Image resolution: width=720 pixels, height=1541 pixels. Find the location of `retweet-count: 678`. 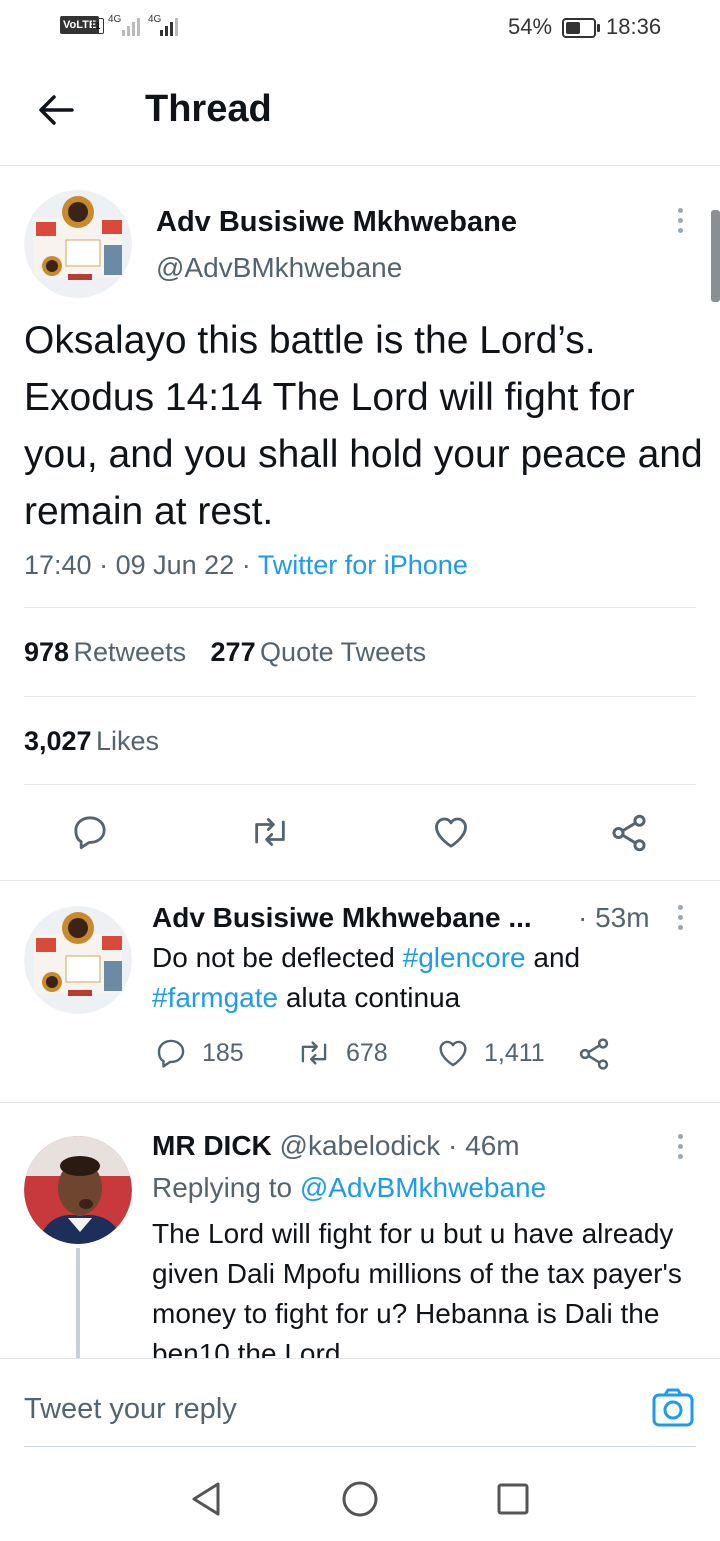

retweet-count: 678 is located at coordinates (367, 1052).